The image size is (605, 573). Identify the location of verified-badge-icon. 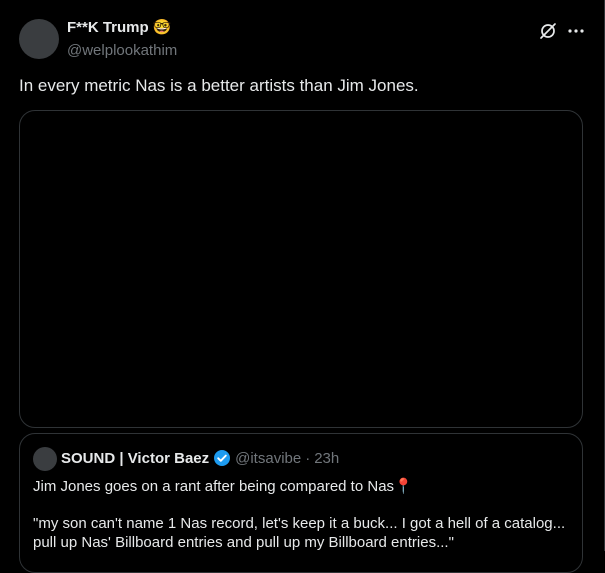
(222, 458).